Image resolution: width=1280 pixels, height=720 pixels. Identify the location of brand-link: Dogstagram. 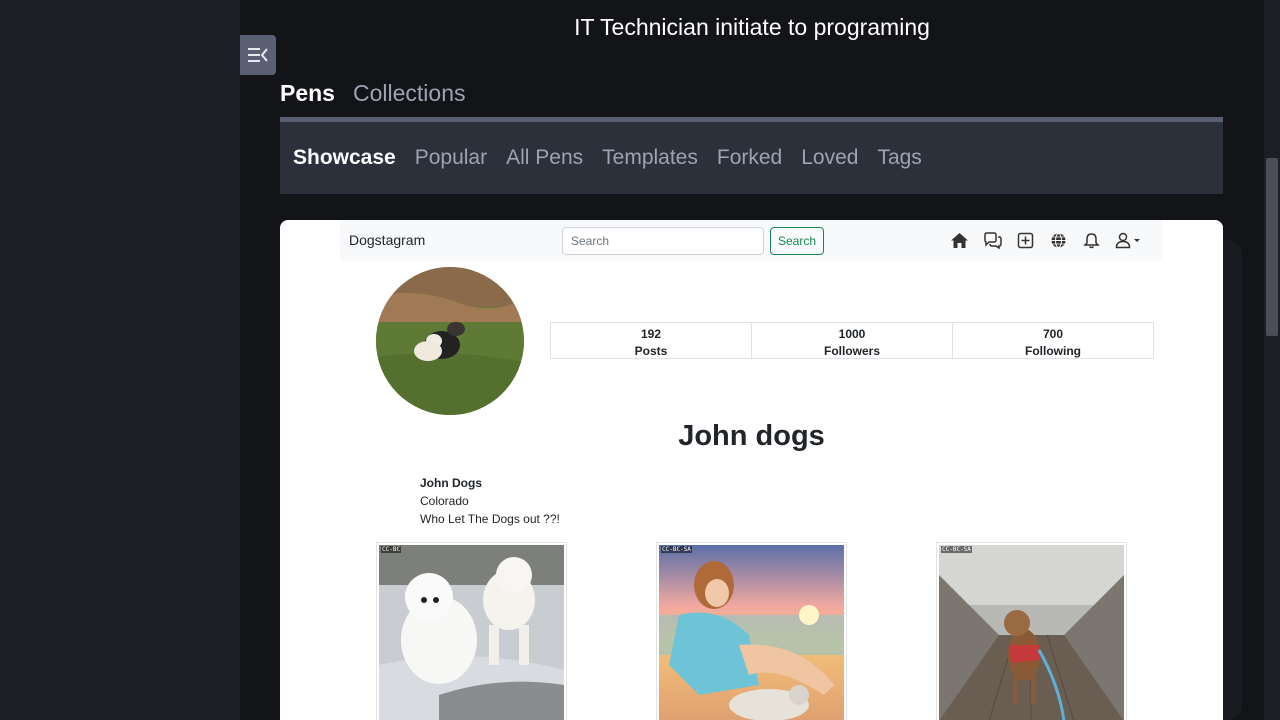
(387, 240).